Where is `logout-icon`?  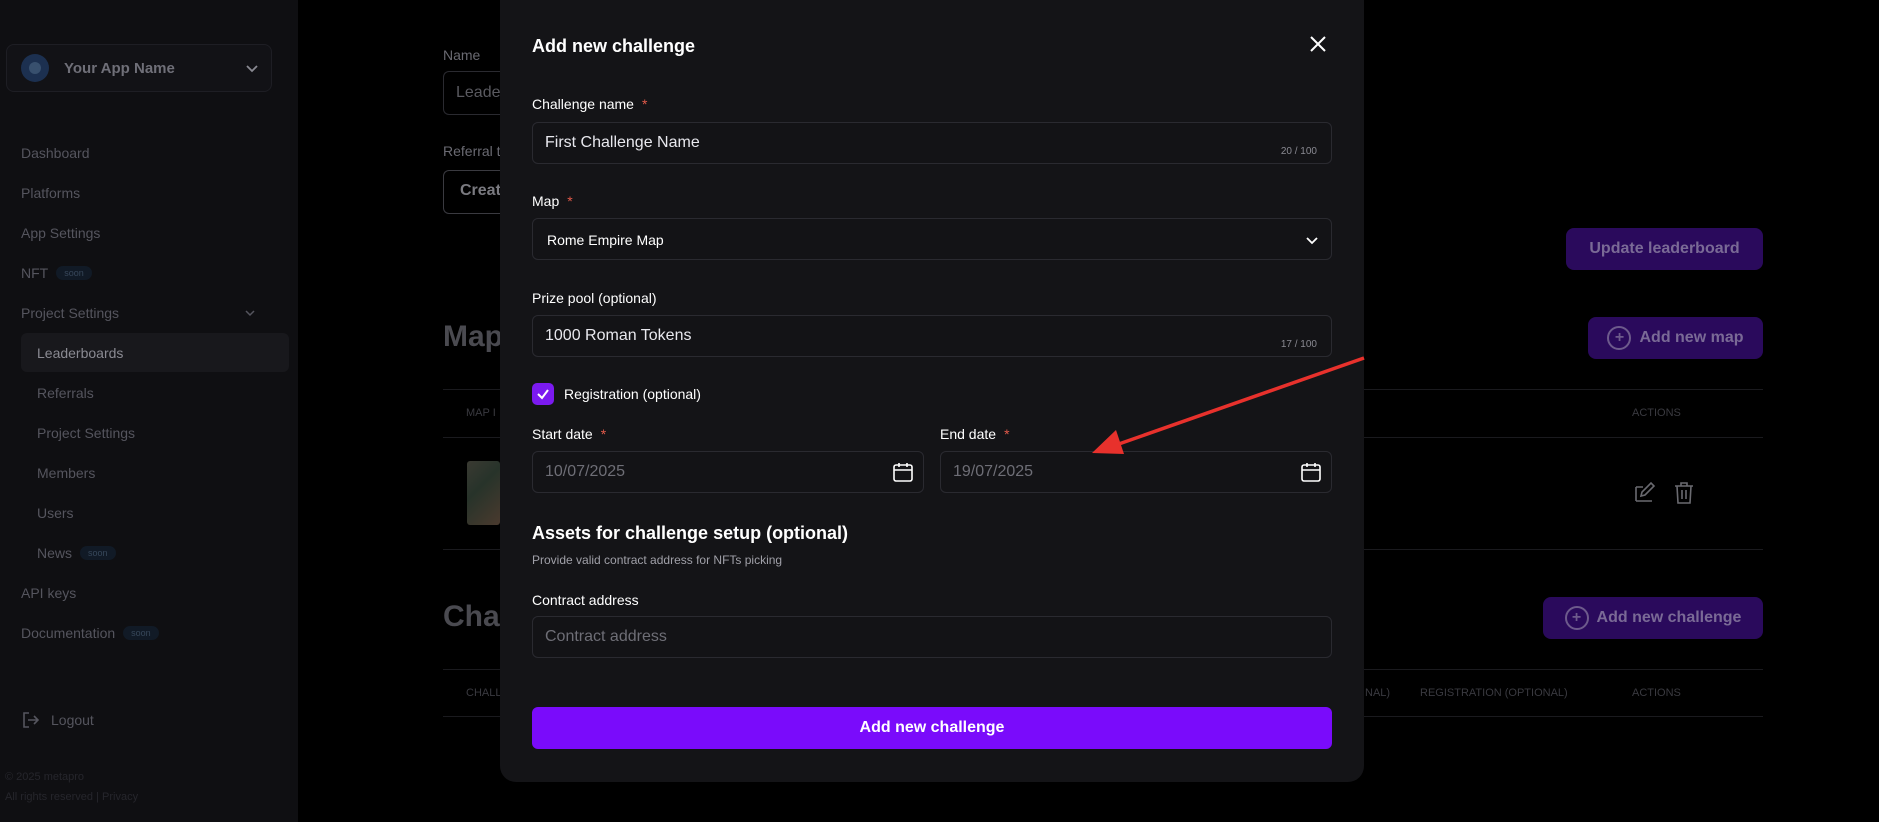 logout-icon is located at coordinates (31, 720).